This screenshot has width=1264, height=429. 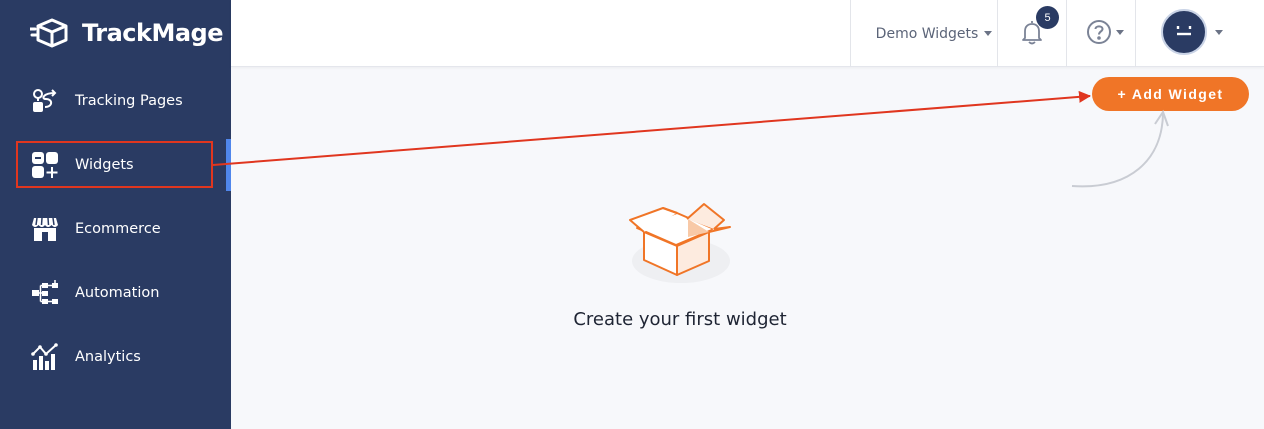 I want to click on open-box-icon, so click(x=680, y=243).